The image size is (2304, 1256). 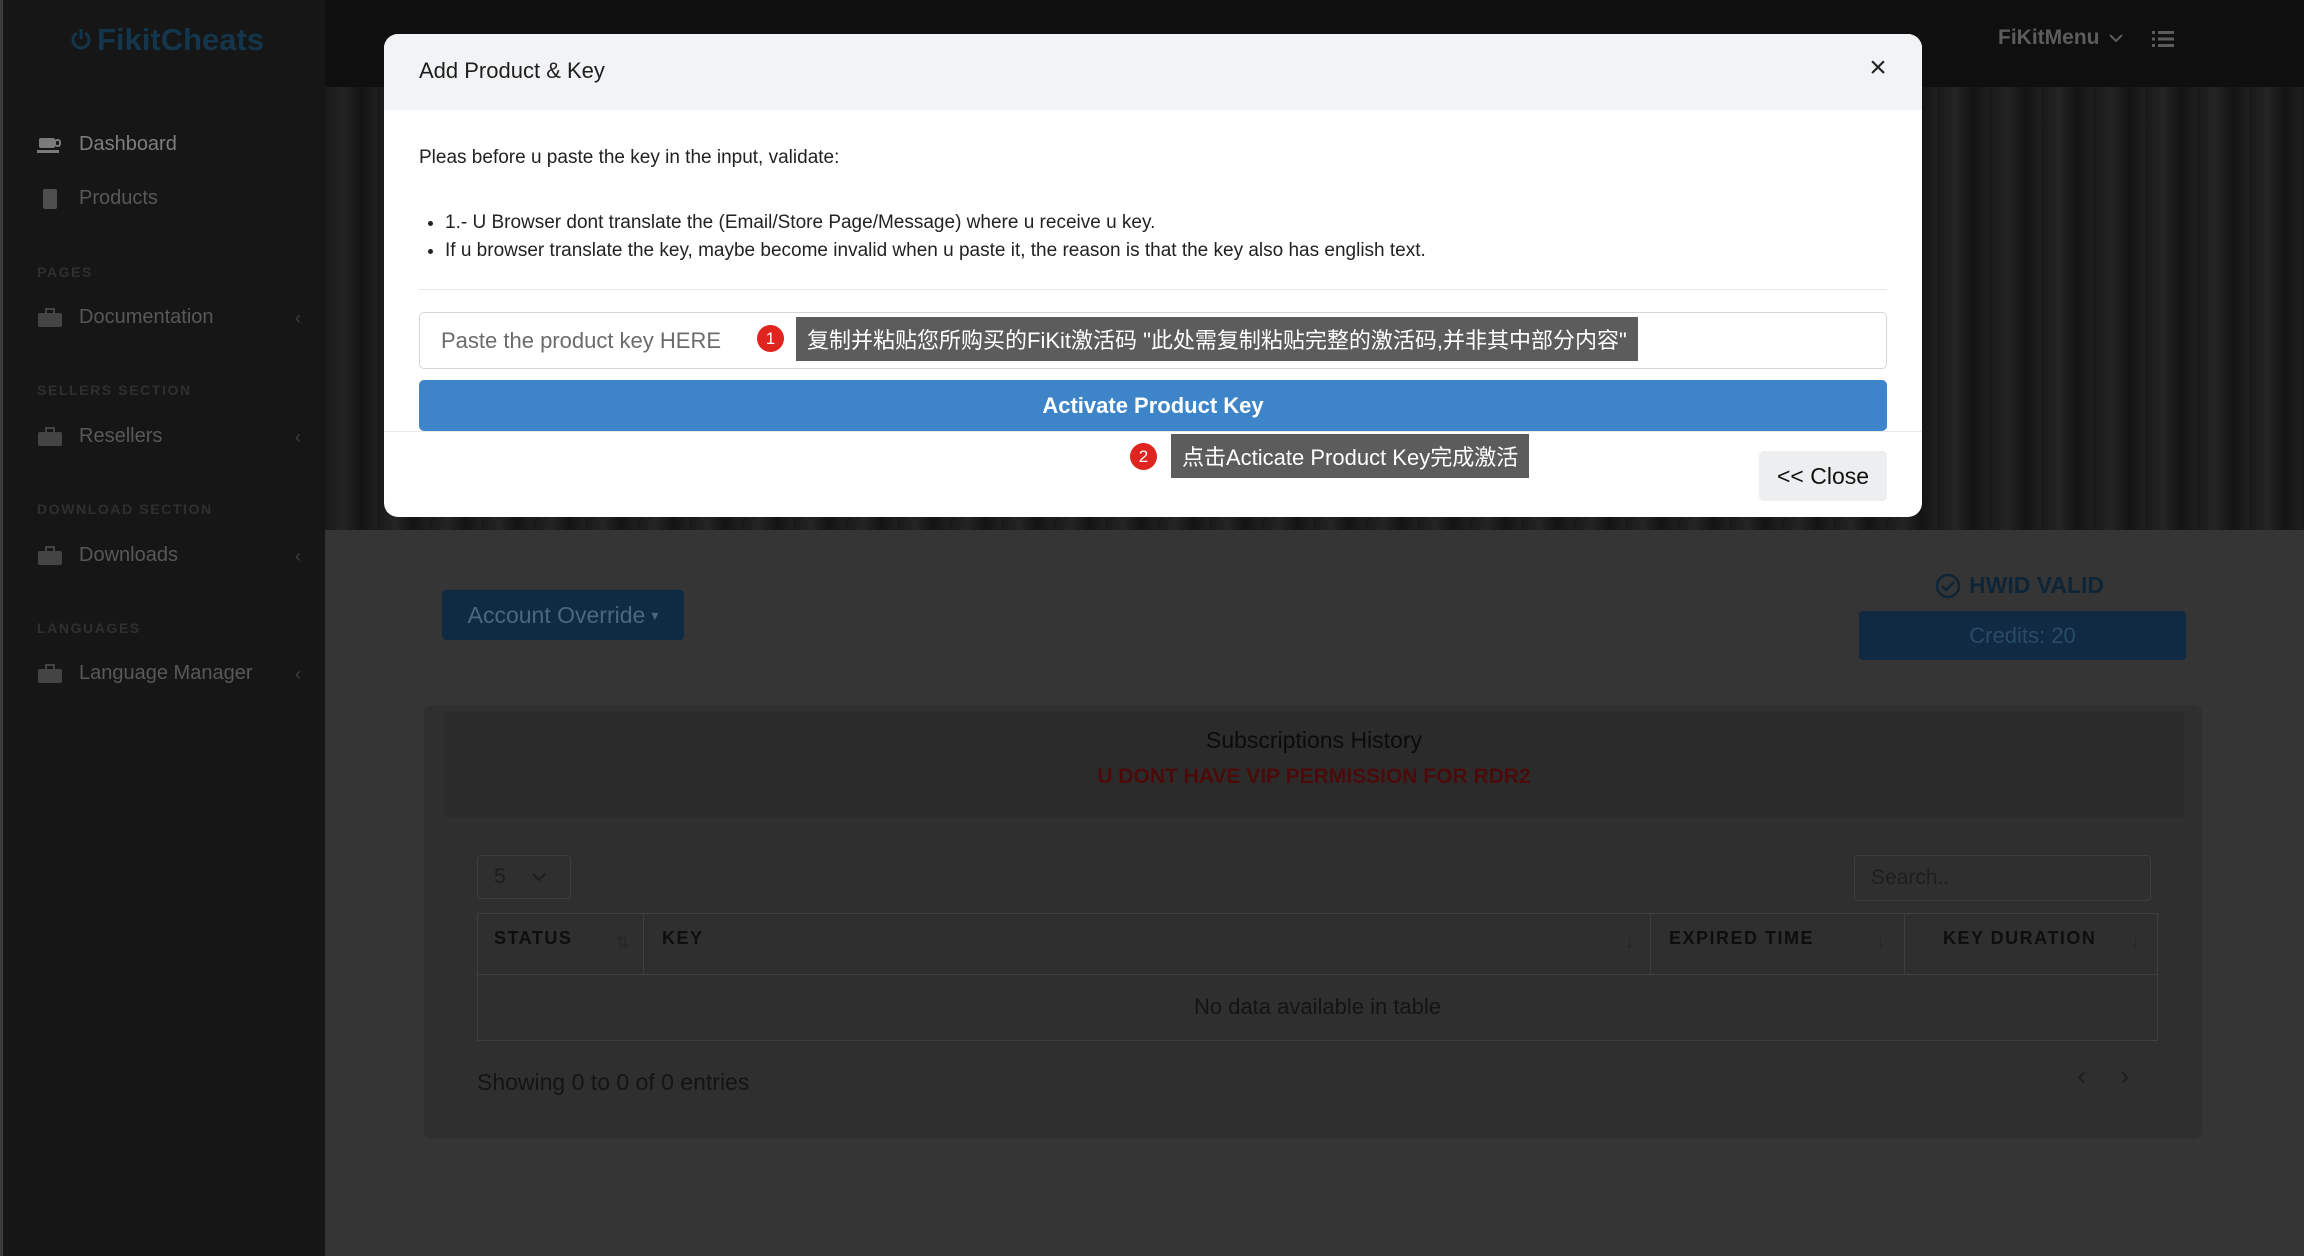 What do you see at coordinates (512, 70) in the screenshot?
I see `modal-title: Add Product & Key` at bounding box center [512, 70].